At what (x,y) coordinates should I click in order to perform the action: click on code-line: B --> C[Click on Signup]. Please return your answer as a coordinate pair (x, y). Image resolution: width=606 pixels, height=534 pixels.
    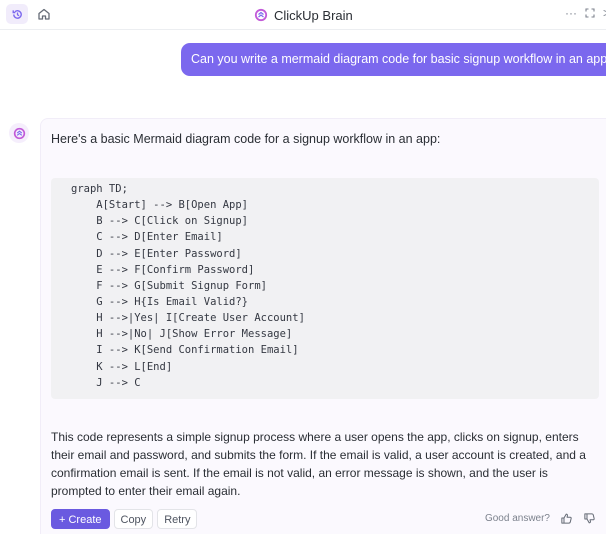
    Looking at the image, I should click on (160, 221).